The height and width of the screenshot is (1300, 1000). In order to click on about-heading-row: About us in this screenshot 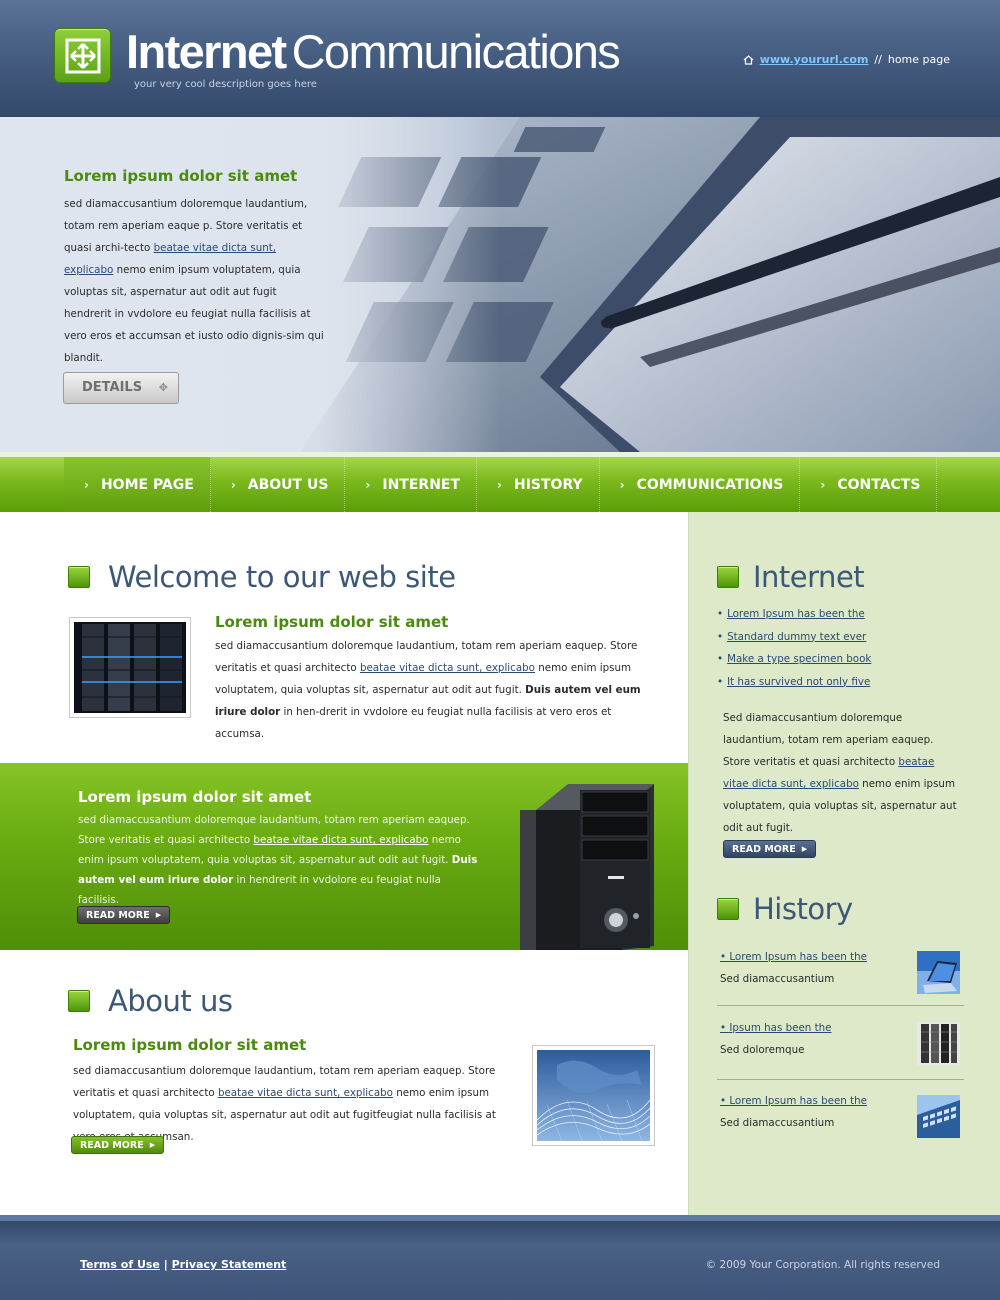, I will do `click(150, 1001)`.